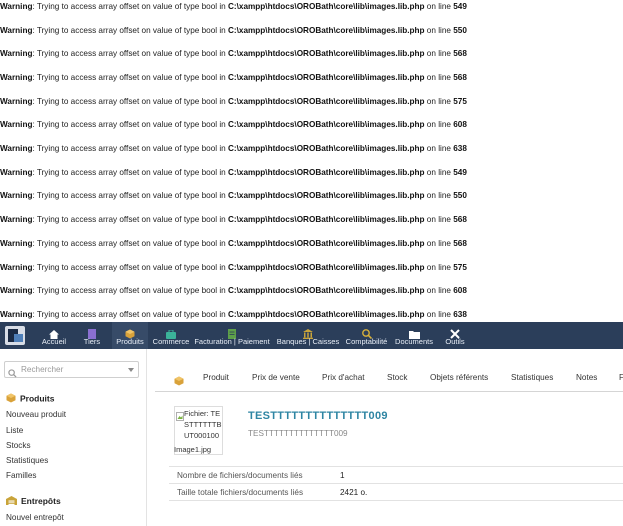 The height and width of the screenshot is (526, 623). I want to click on menu-item-accueil: Accueil, so click(54, 335).